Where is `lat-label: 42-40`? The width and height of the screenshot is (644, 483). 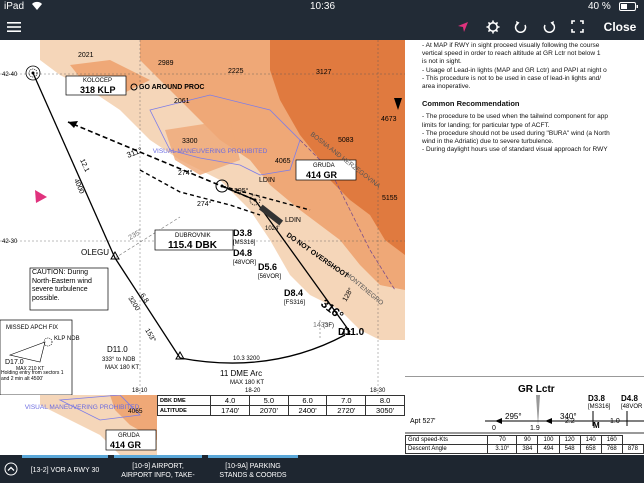 lat-label: 42-40 is located at coordinates (10, 75).